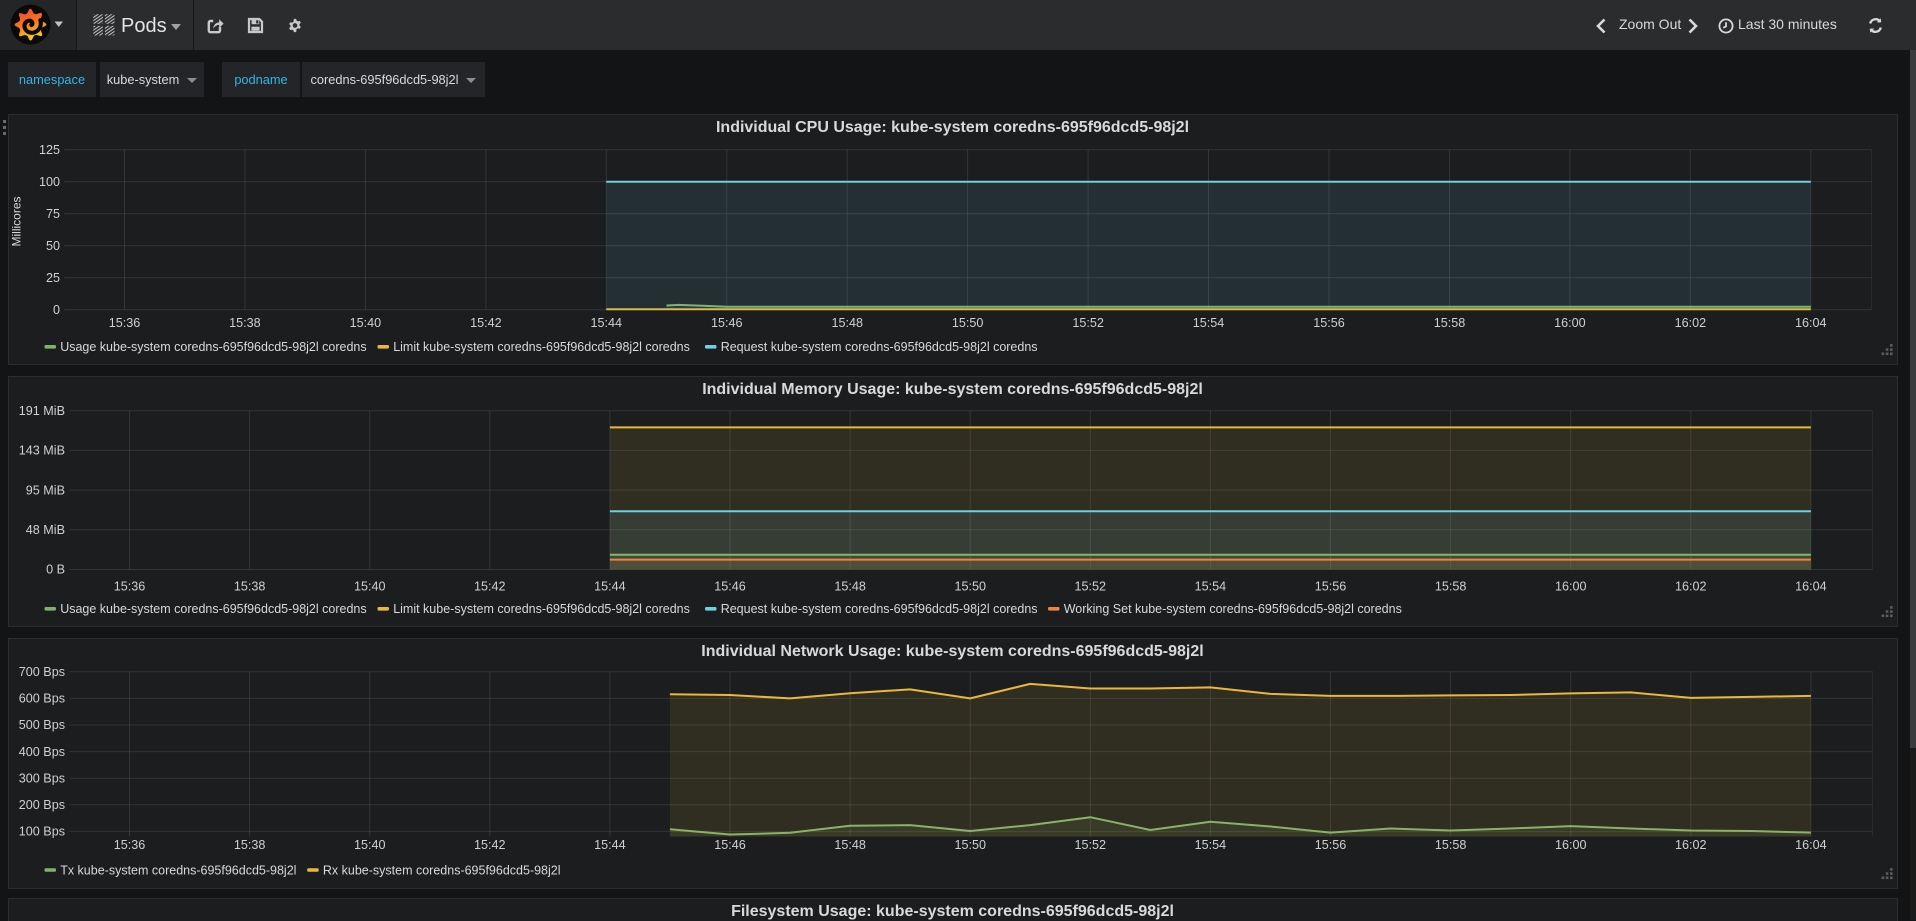 The height and width of the screenshot is (921, 1916). What do you see at coordinates (45, 490) in the screenshot?
I see `svg-text: 95 MiB` at bounding box center [45, 490].